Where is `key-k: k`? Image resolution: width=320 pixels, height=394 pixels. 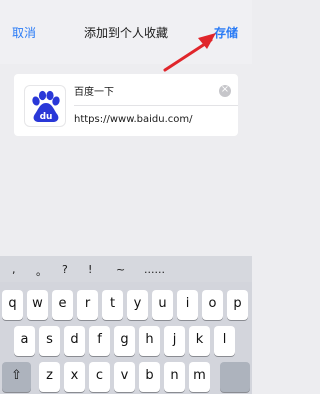 key-k: k is located at coordinates (199, 341).